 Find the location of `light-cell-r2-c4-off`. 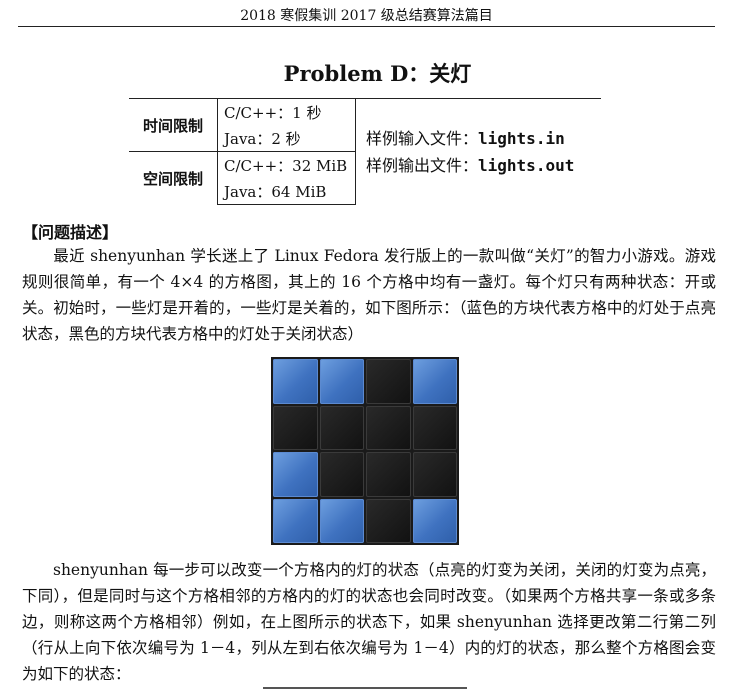

light-cell-r2-c4-off is located at coordinates (434, 427).